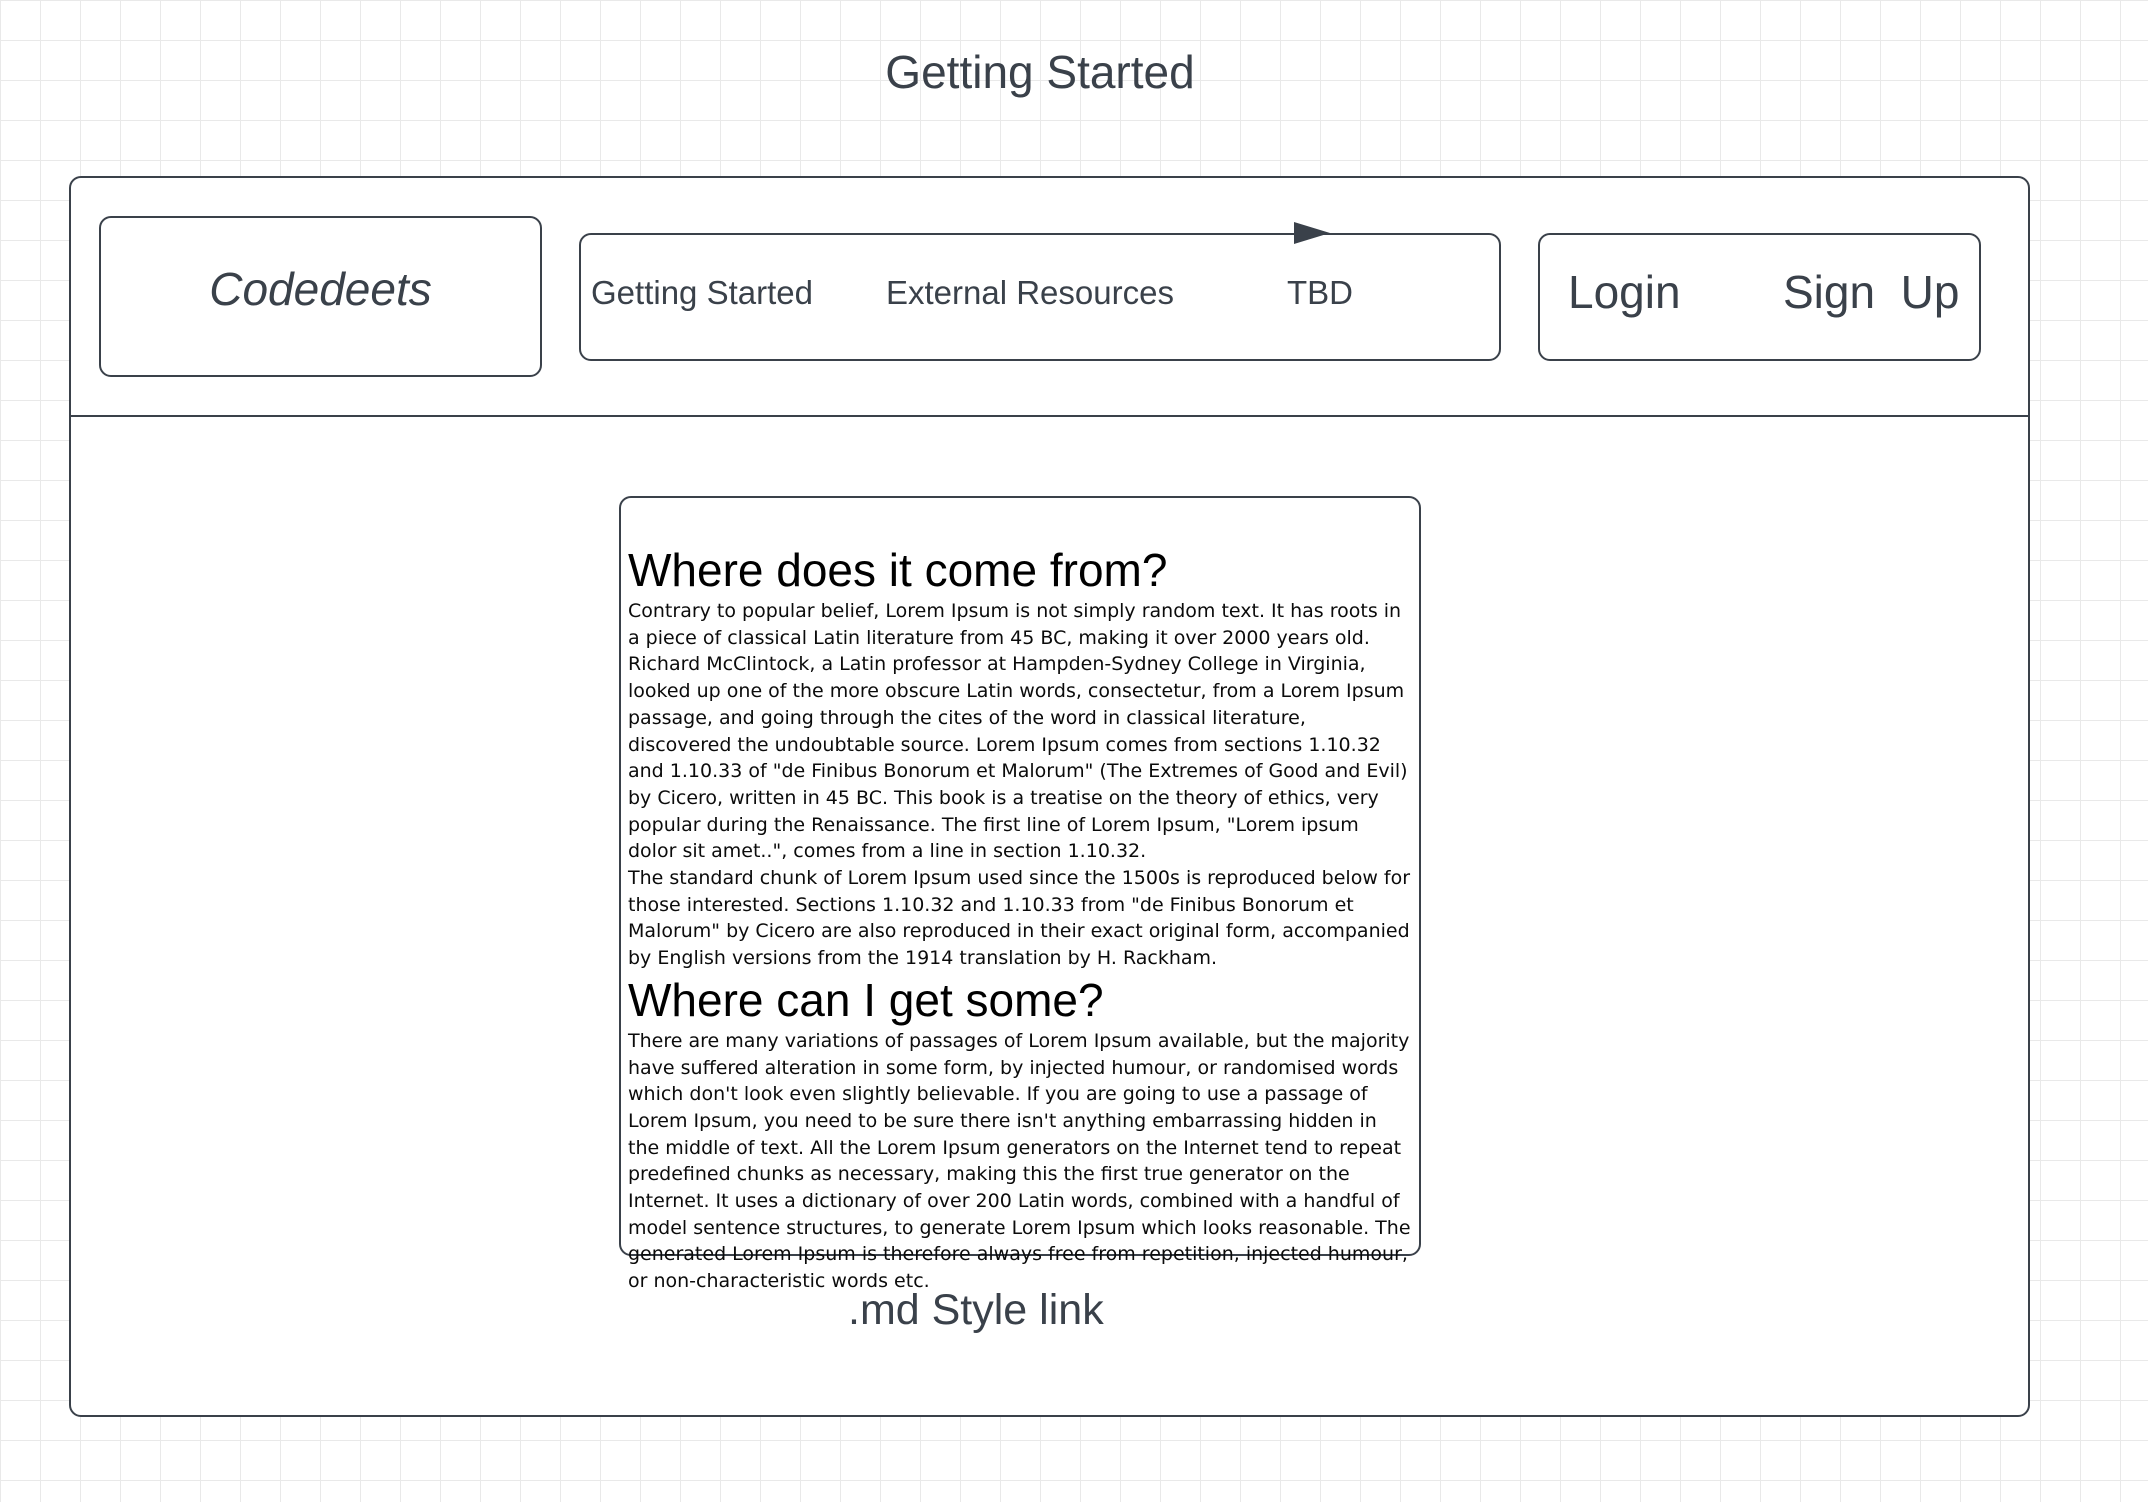 The image size is (2148, 1502). I want to click on signup-button: Sign Up, so click(1871, 292).